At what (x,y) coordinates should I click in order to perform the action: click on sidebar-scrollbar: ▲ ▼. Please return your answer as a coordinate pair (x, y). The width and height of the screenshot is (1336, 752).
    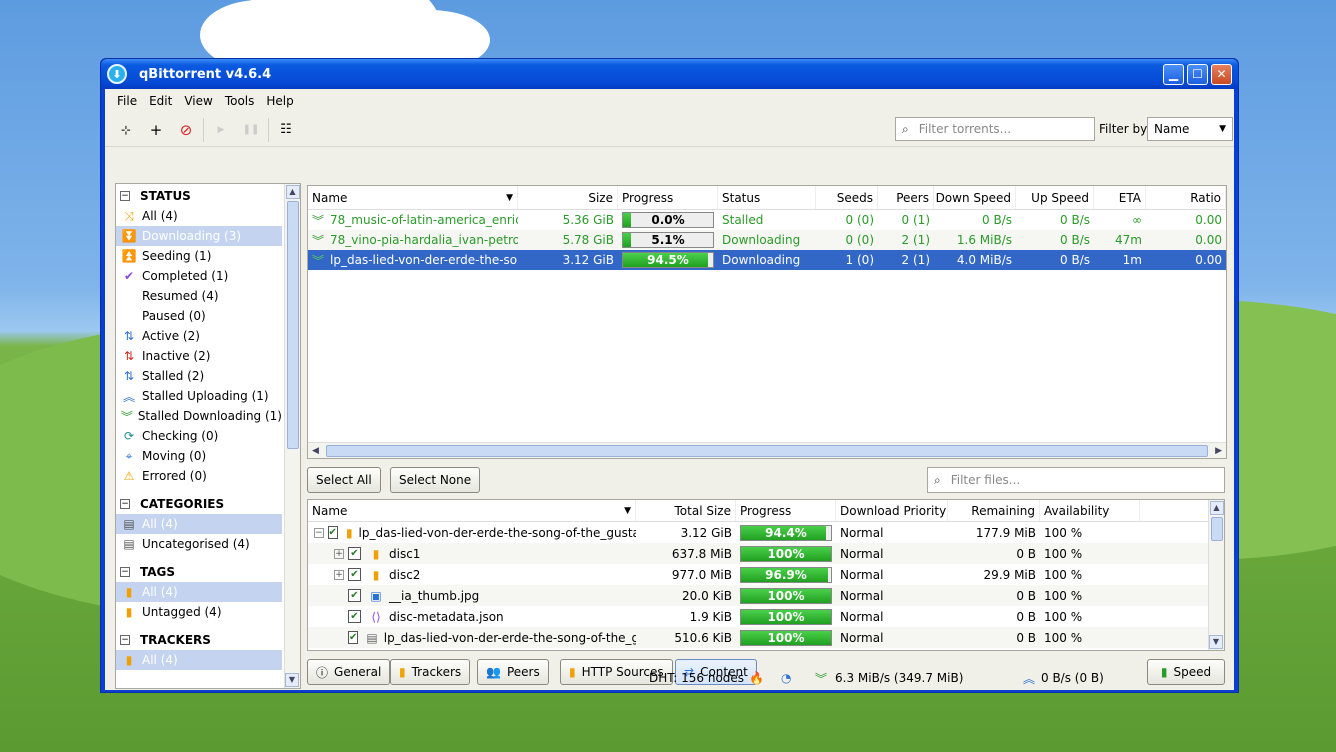
    Looking at the image, I should click on (292, 436).